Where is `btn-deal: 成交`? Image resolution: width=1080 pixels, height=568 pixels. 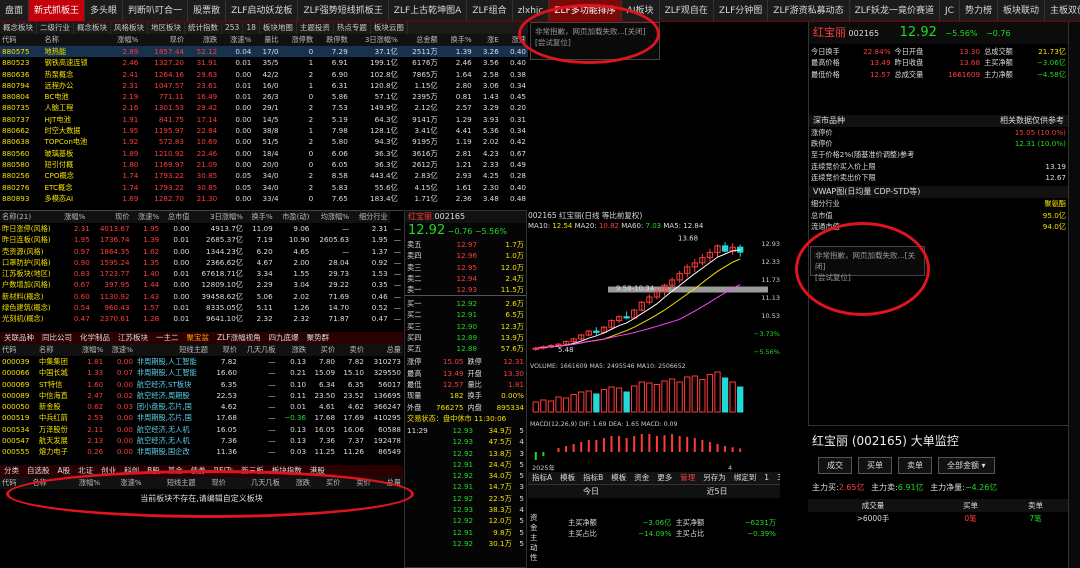 btn-deal: 成交 is located at coordinates (835, 465).